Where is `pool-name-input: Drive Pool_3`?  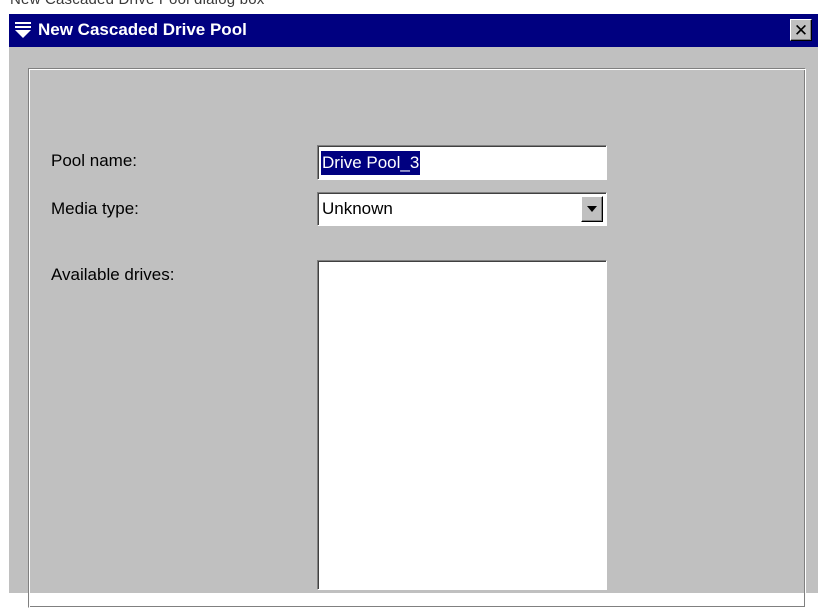 pool-name-input: Drive Pool_3 is located at coordinates (462, 162).